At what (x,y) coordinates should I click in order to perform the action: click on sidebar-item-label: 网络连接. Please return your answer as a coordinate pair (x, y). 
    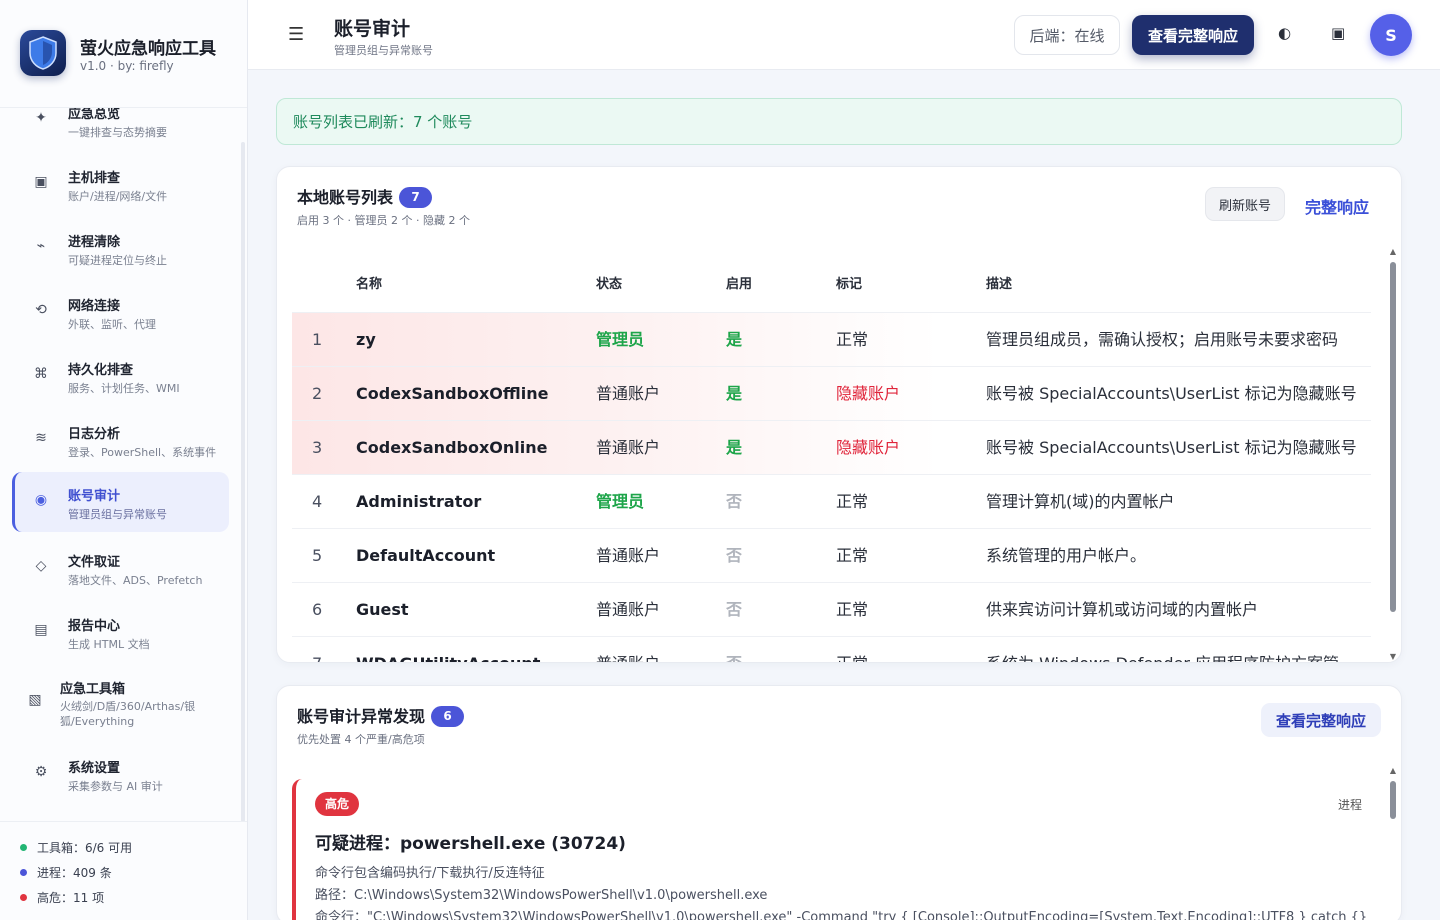
    Looking at the image, I should click on (94, 306).